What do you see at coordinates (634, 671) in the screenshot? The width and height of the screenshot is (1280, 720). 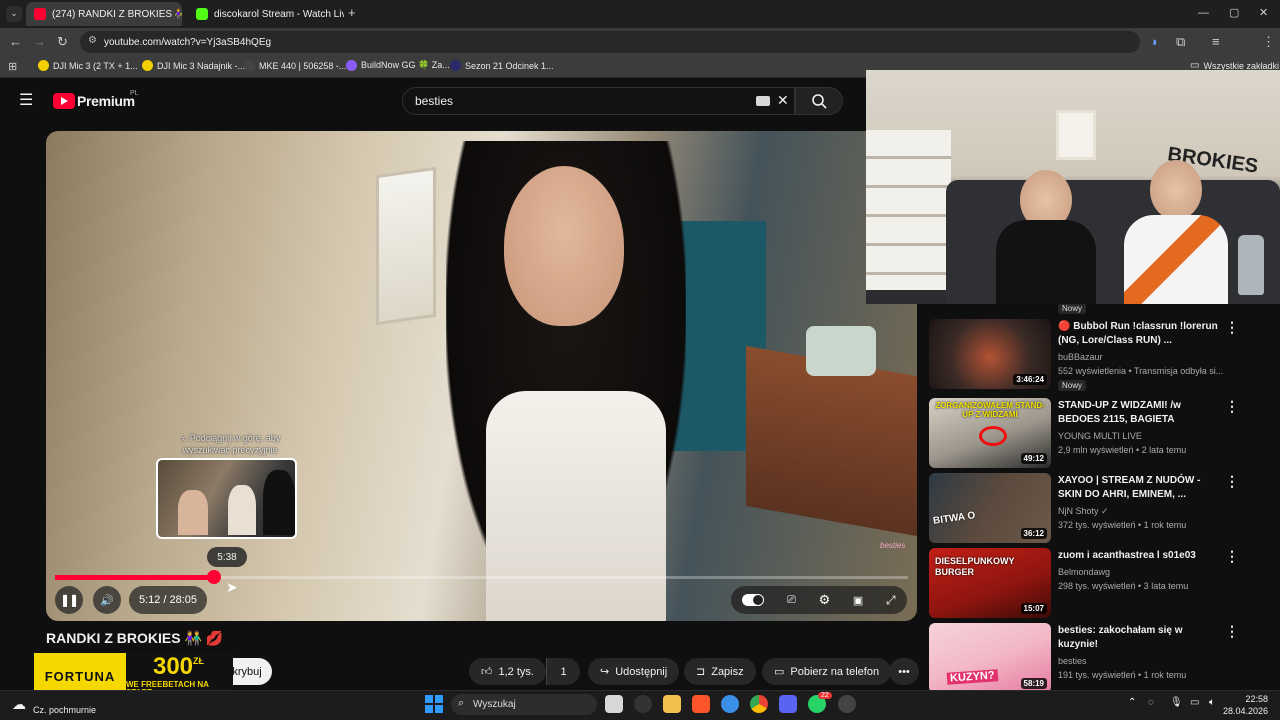 I see `share-button: ↪ Udostępnij` at bounding box center [634, 671].